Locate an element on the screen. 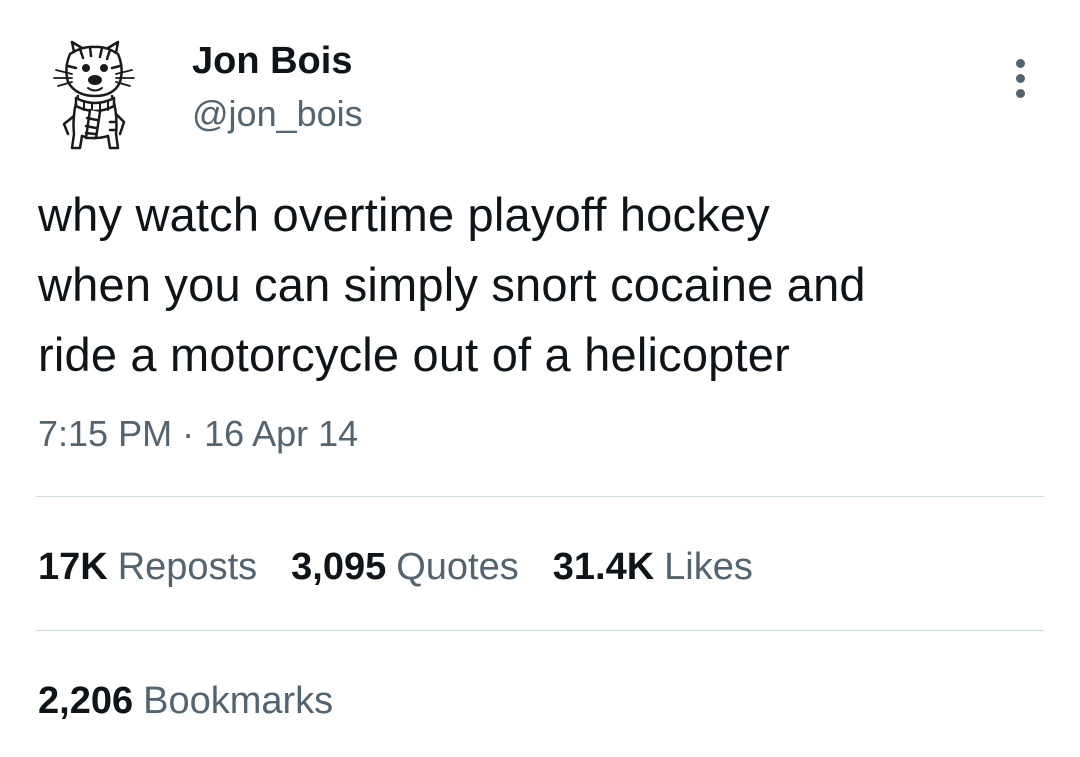 This screenshot has width=1080, height=757. bookmarks-stat: 2,206 Bookmarks is located at coordinates (185, 701).